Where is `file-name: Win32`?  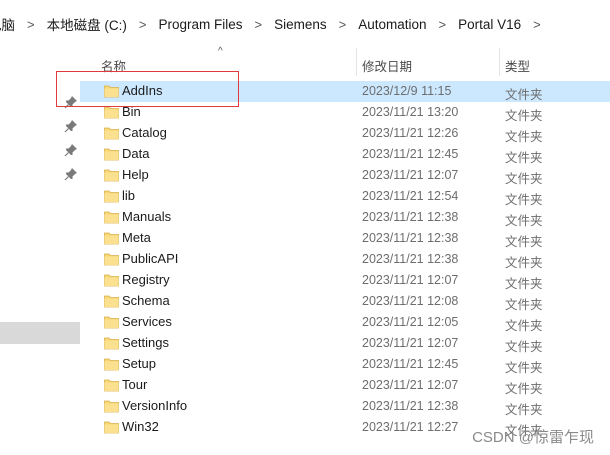
file-name: Win32 is located at coordinates (140, 426).